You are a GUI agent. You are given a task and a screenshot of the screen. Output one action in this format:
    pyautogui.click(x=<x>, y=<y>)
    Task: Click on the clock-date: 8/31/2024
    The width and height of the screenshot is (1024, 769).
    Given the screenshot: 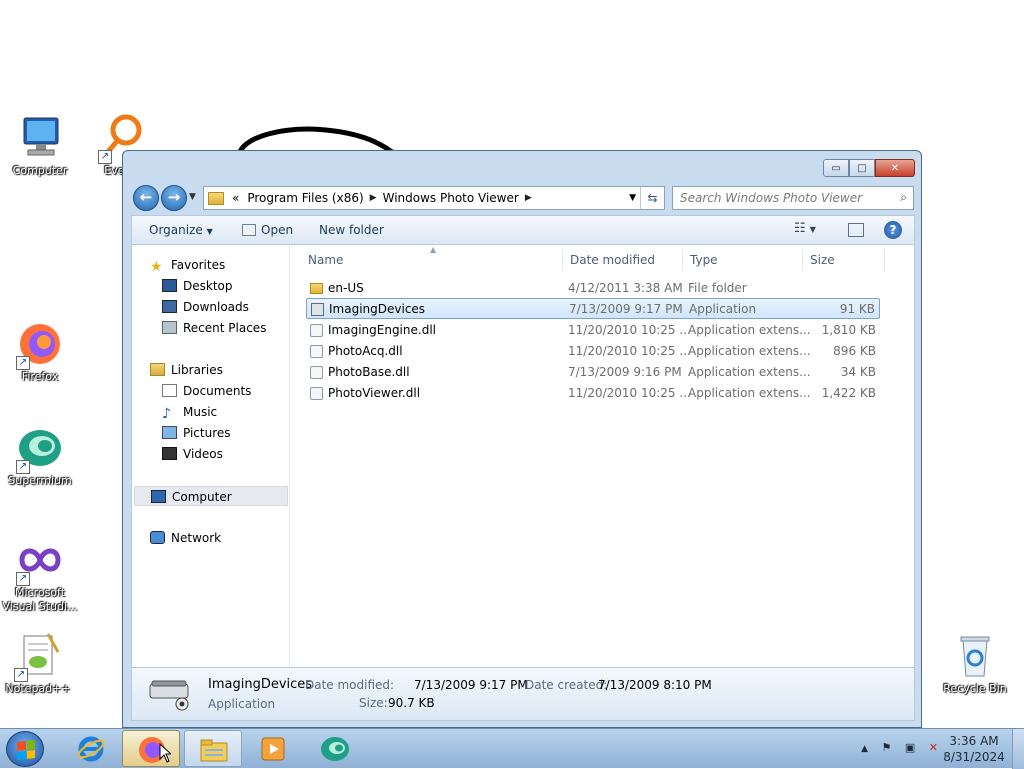 What is the action you would take?
    pyautogui.click(x=974, y=757)
    